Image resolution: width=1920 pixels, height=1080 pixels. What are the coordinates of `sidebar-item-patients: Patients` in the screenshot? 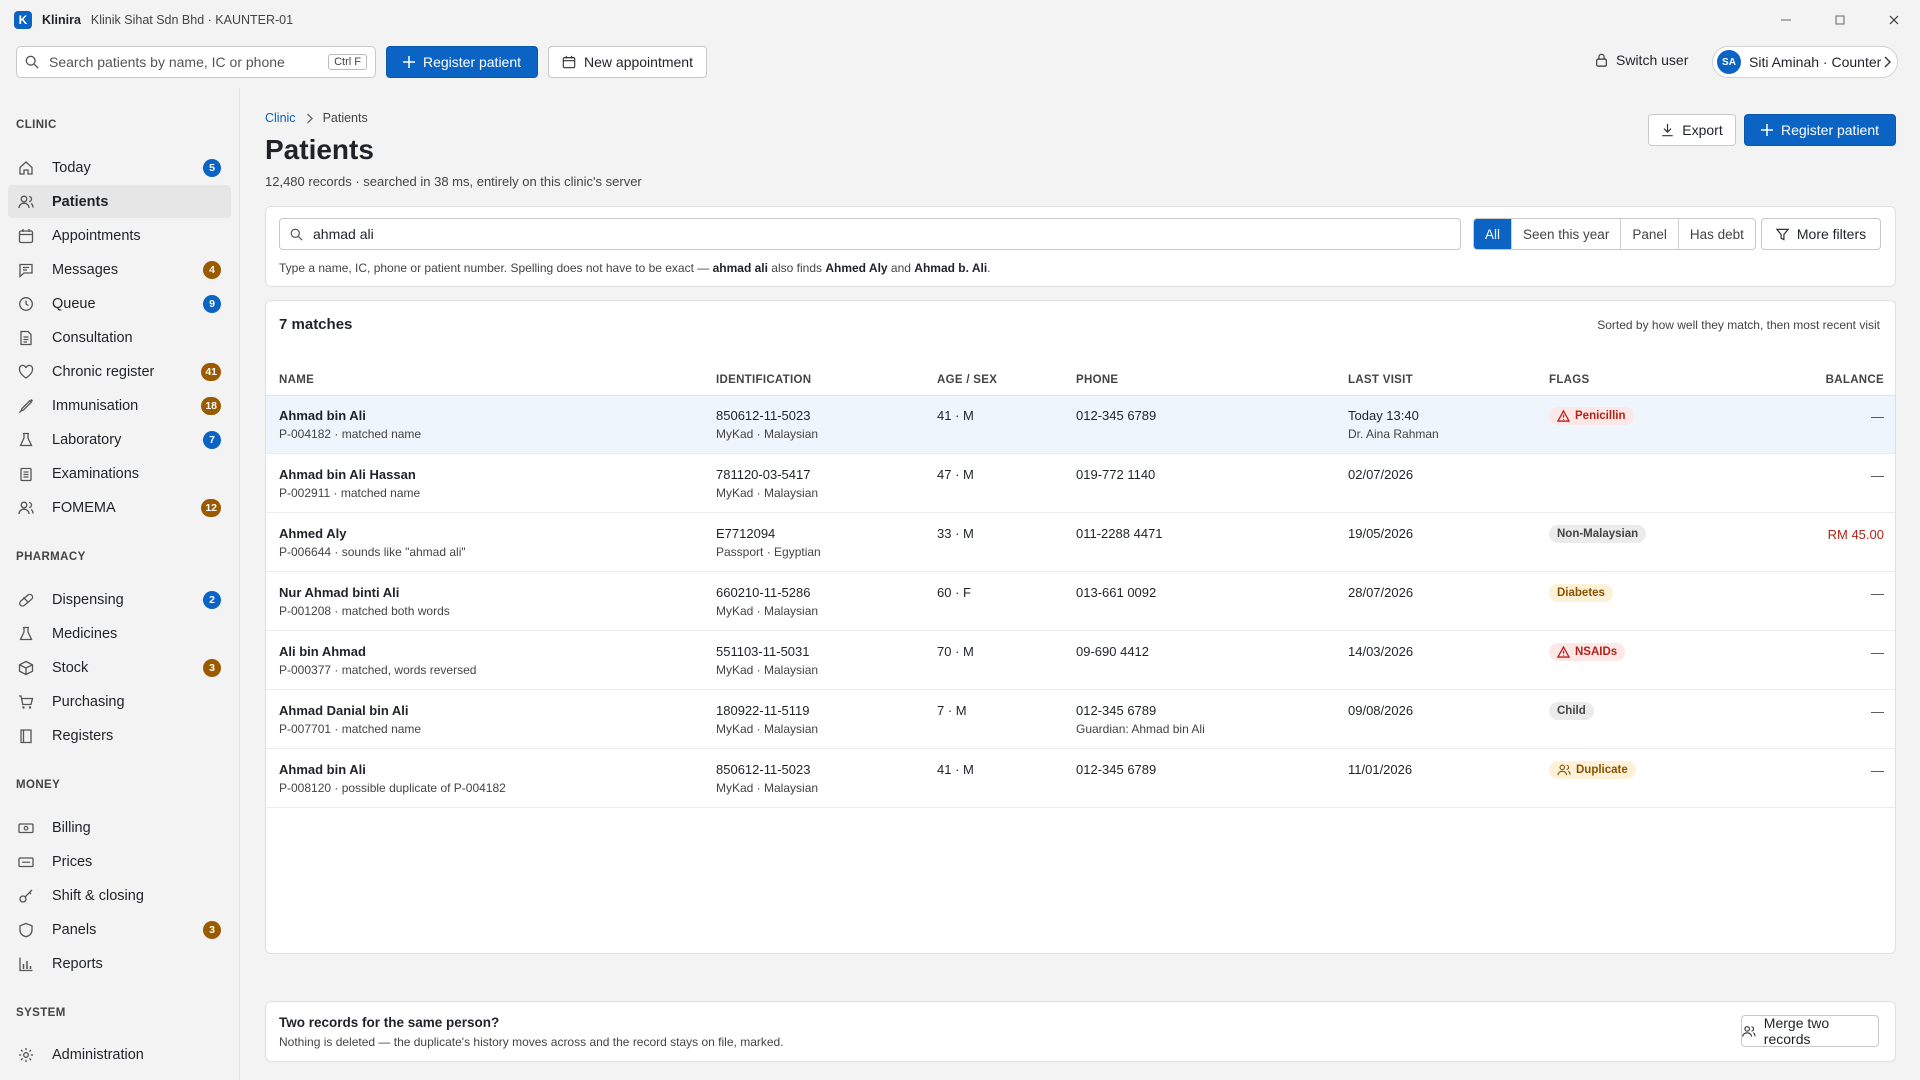 It's located at (119, 201).